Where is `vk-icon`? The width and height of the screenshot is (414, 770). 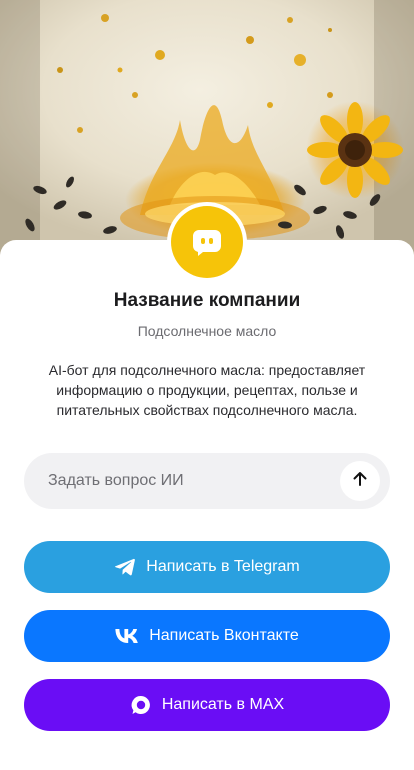 vk-icon is located at coordinates (127, 636).